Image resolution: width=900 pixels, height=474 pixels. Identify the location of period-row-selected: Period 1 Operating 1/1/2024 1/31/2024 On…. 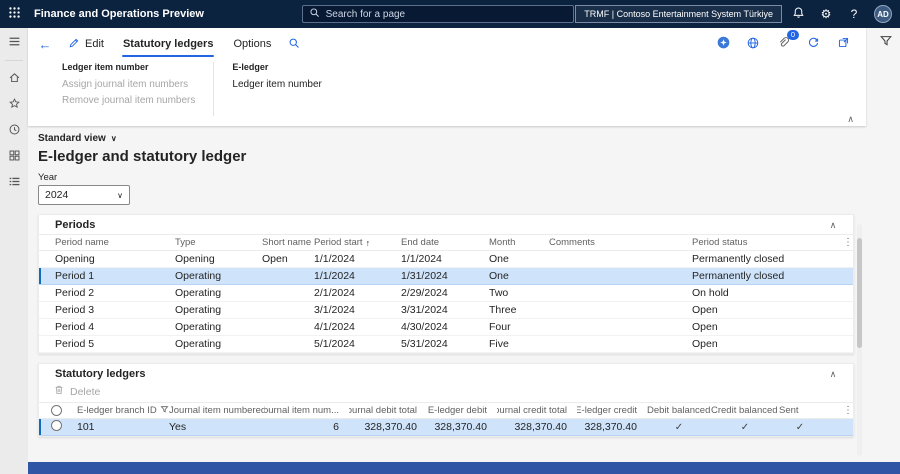
(446, 276).